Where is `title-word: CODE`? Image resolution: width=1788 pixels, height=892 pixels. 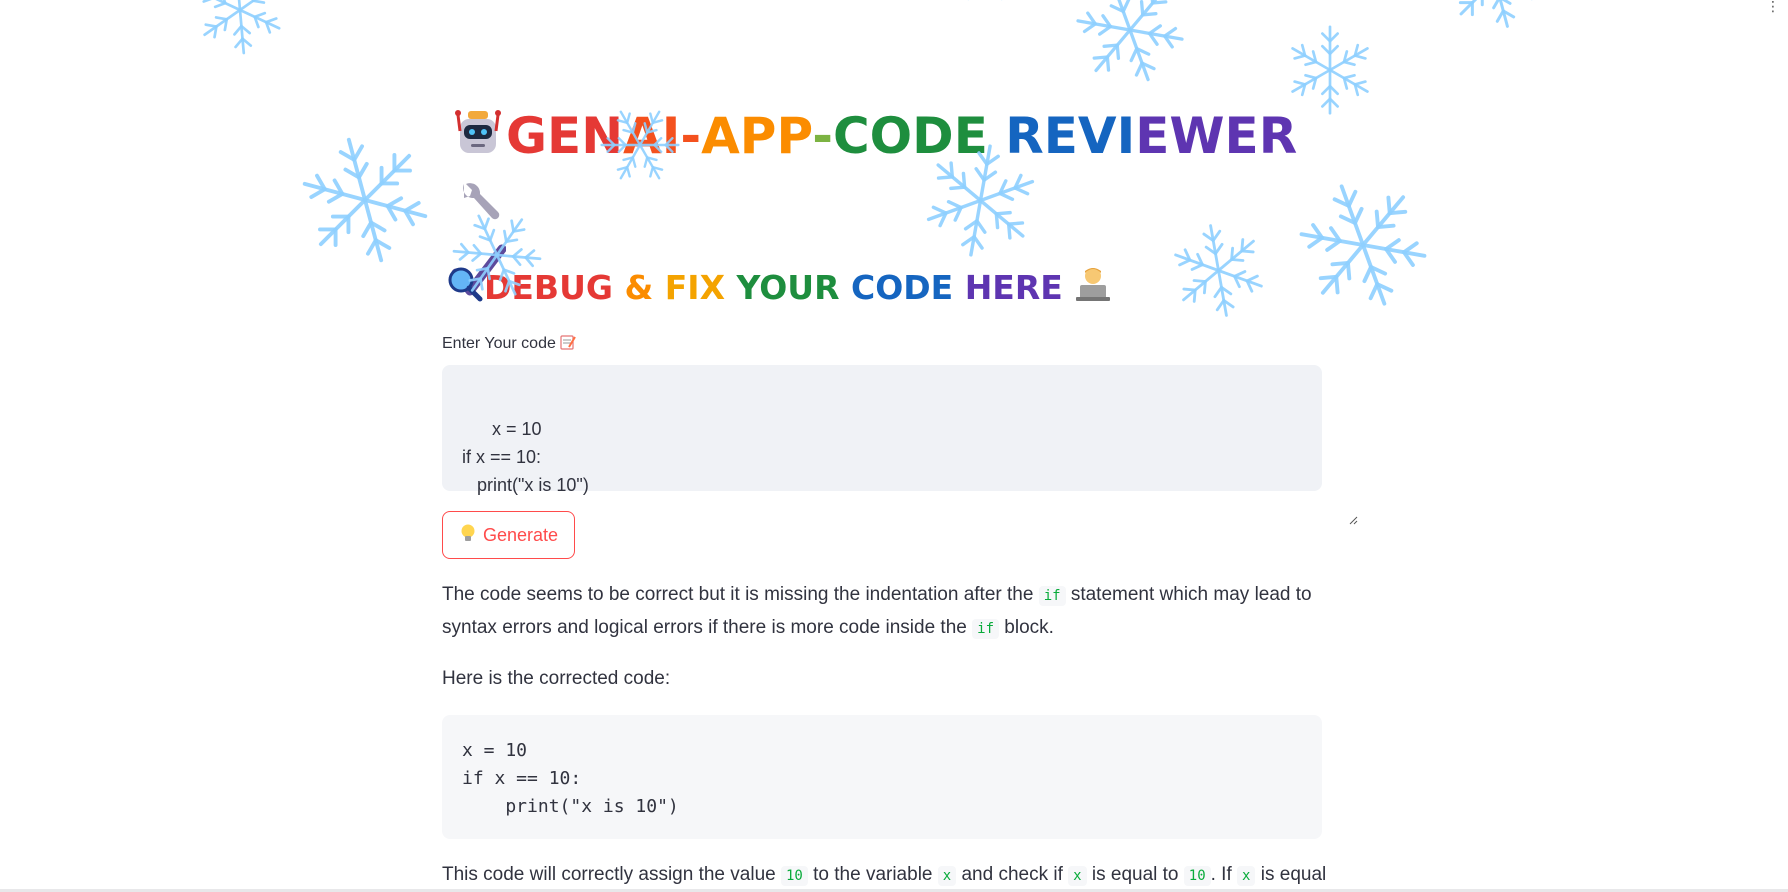 title-word: CODE is located at coordinates (910, 136).